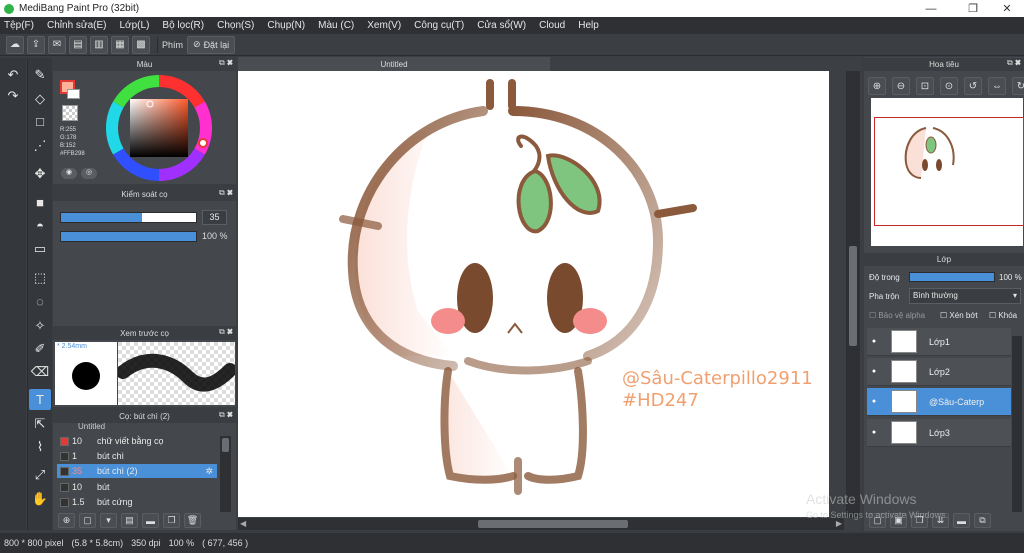  What do you see at coordinates (384, 25) in the screenshot?
I see `menu-view: Xem(V)` at bounding box center [384, 25].